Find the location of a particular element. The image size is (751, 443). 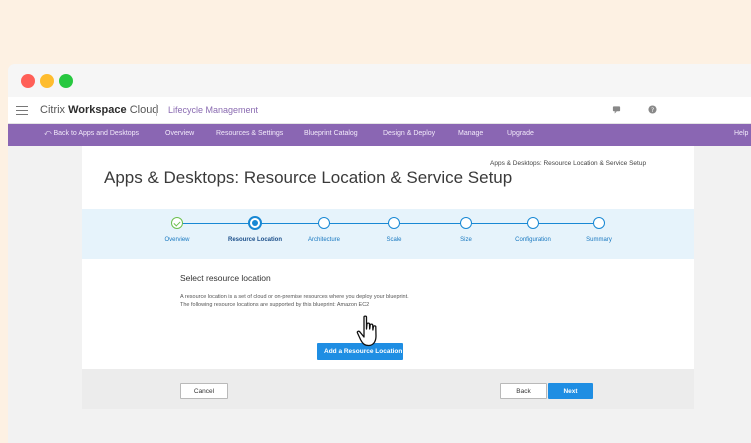

nav-item-manage: Manage is located at coordinates (470, 133).